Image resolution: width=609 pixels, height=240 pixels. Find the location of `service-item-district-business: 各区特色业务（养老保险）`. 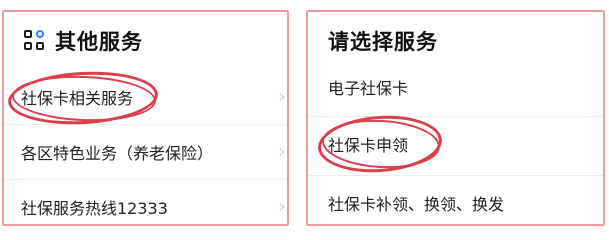

service-item-district-business: 各区特色业务（养老保险） is located at coordinates (145, 152).